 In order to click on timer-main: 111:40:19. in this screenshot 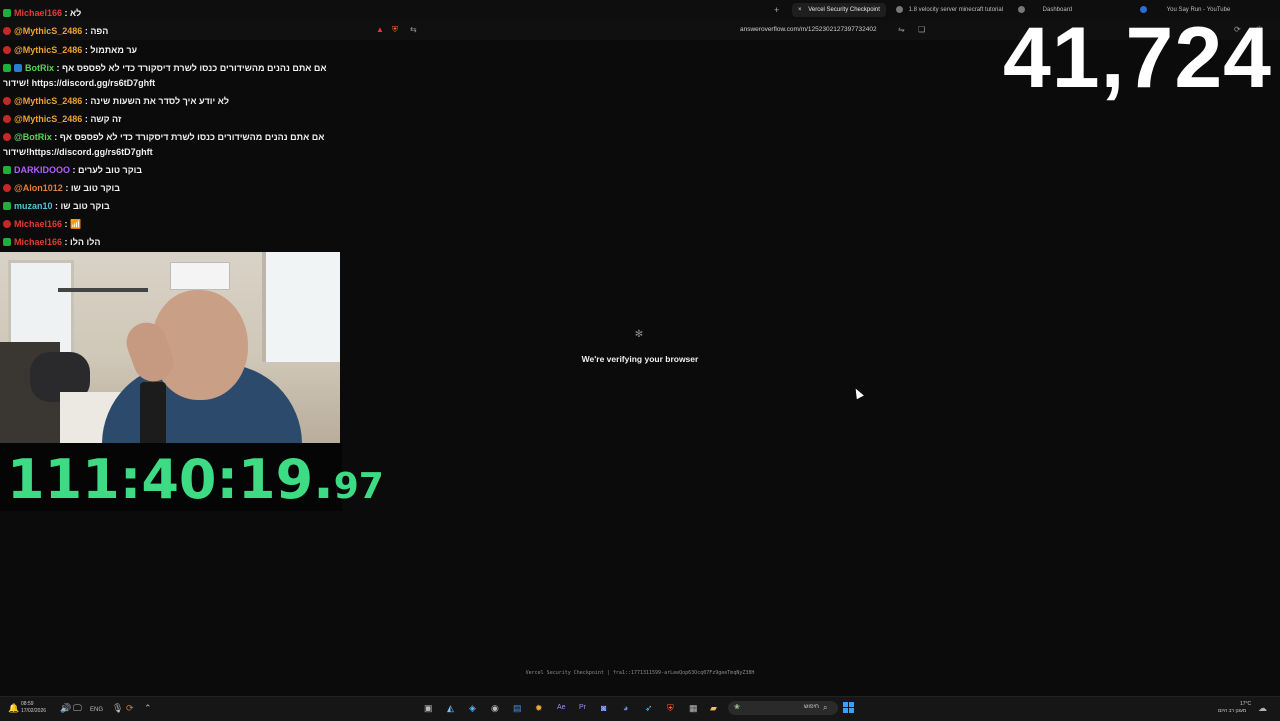, I will do `click(170, 479)`.